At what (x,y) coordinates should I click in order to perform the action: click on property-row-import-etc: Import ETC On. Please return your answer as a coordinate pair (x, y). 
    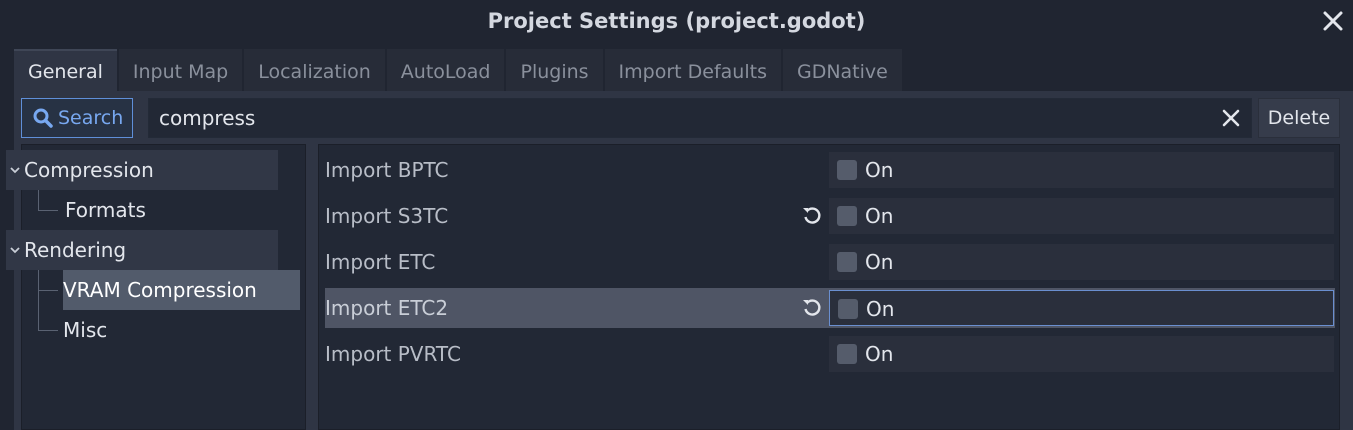
    Looking at the image, I should click on (830, 262).